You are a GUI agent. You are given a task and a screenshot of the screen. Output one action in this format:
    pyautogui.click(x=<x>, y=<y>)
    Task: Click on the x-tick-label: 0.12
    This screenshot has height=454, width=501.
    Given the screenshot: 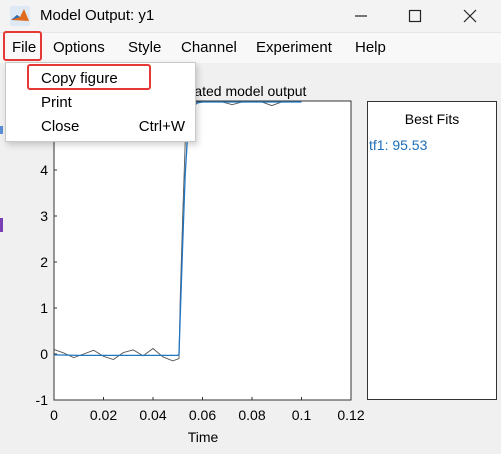 What is the action you would take?
    pyautogui.click(x=350, y=415)
    